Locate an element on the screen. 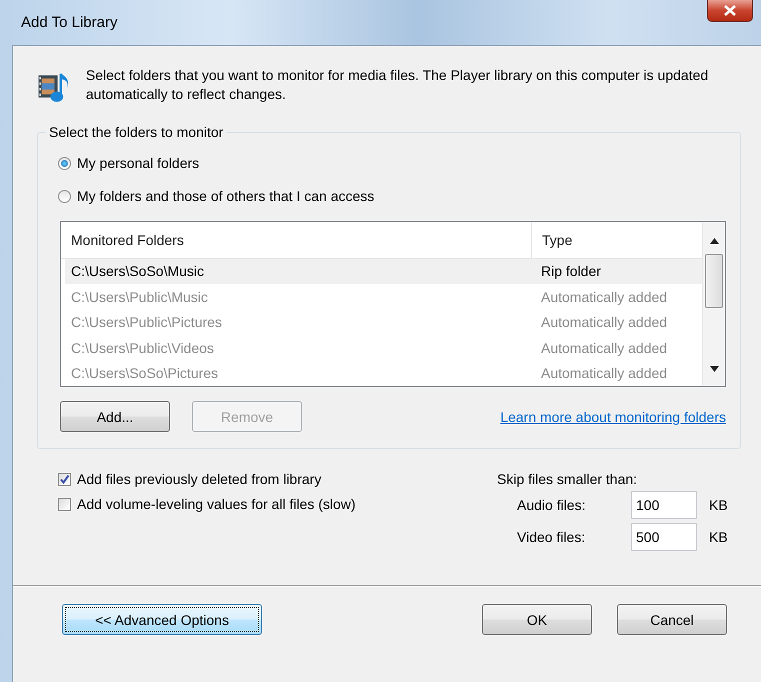  cancel-button: Cancel is located at coordinates (672, 619).